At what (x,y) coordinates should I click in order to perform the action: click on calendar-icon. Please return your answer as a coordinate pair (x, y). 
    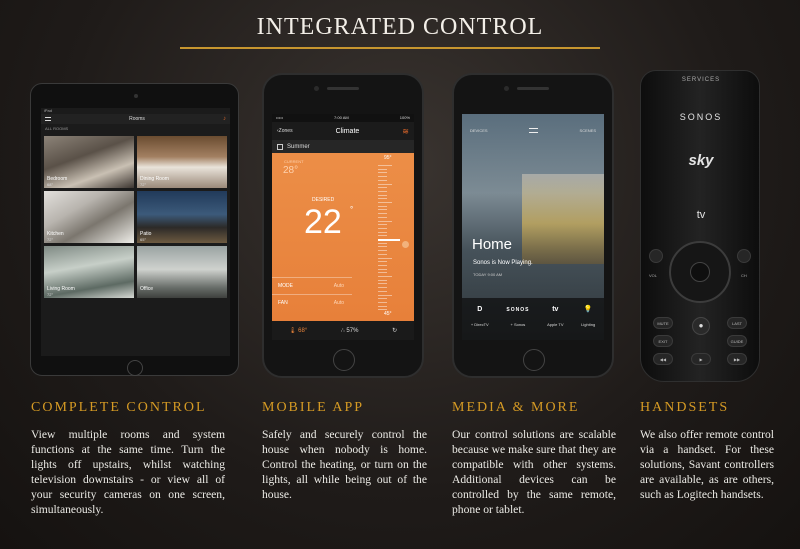
    Looking at the image, I should click on (280, 146).